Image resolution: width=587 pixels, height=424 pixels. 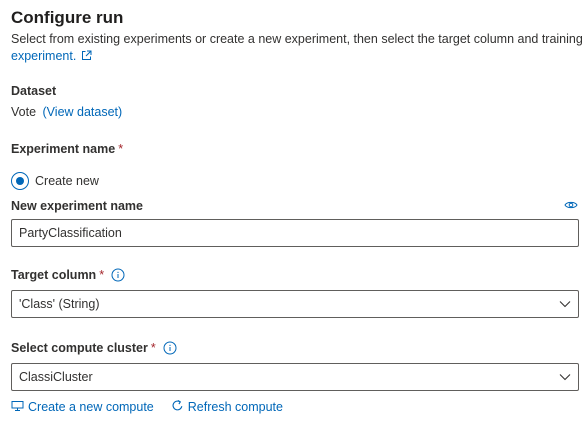 I want to click on dataset-name: Vote, so click(x=24, y=112).